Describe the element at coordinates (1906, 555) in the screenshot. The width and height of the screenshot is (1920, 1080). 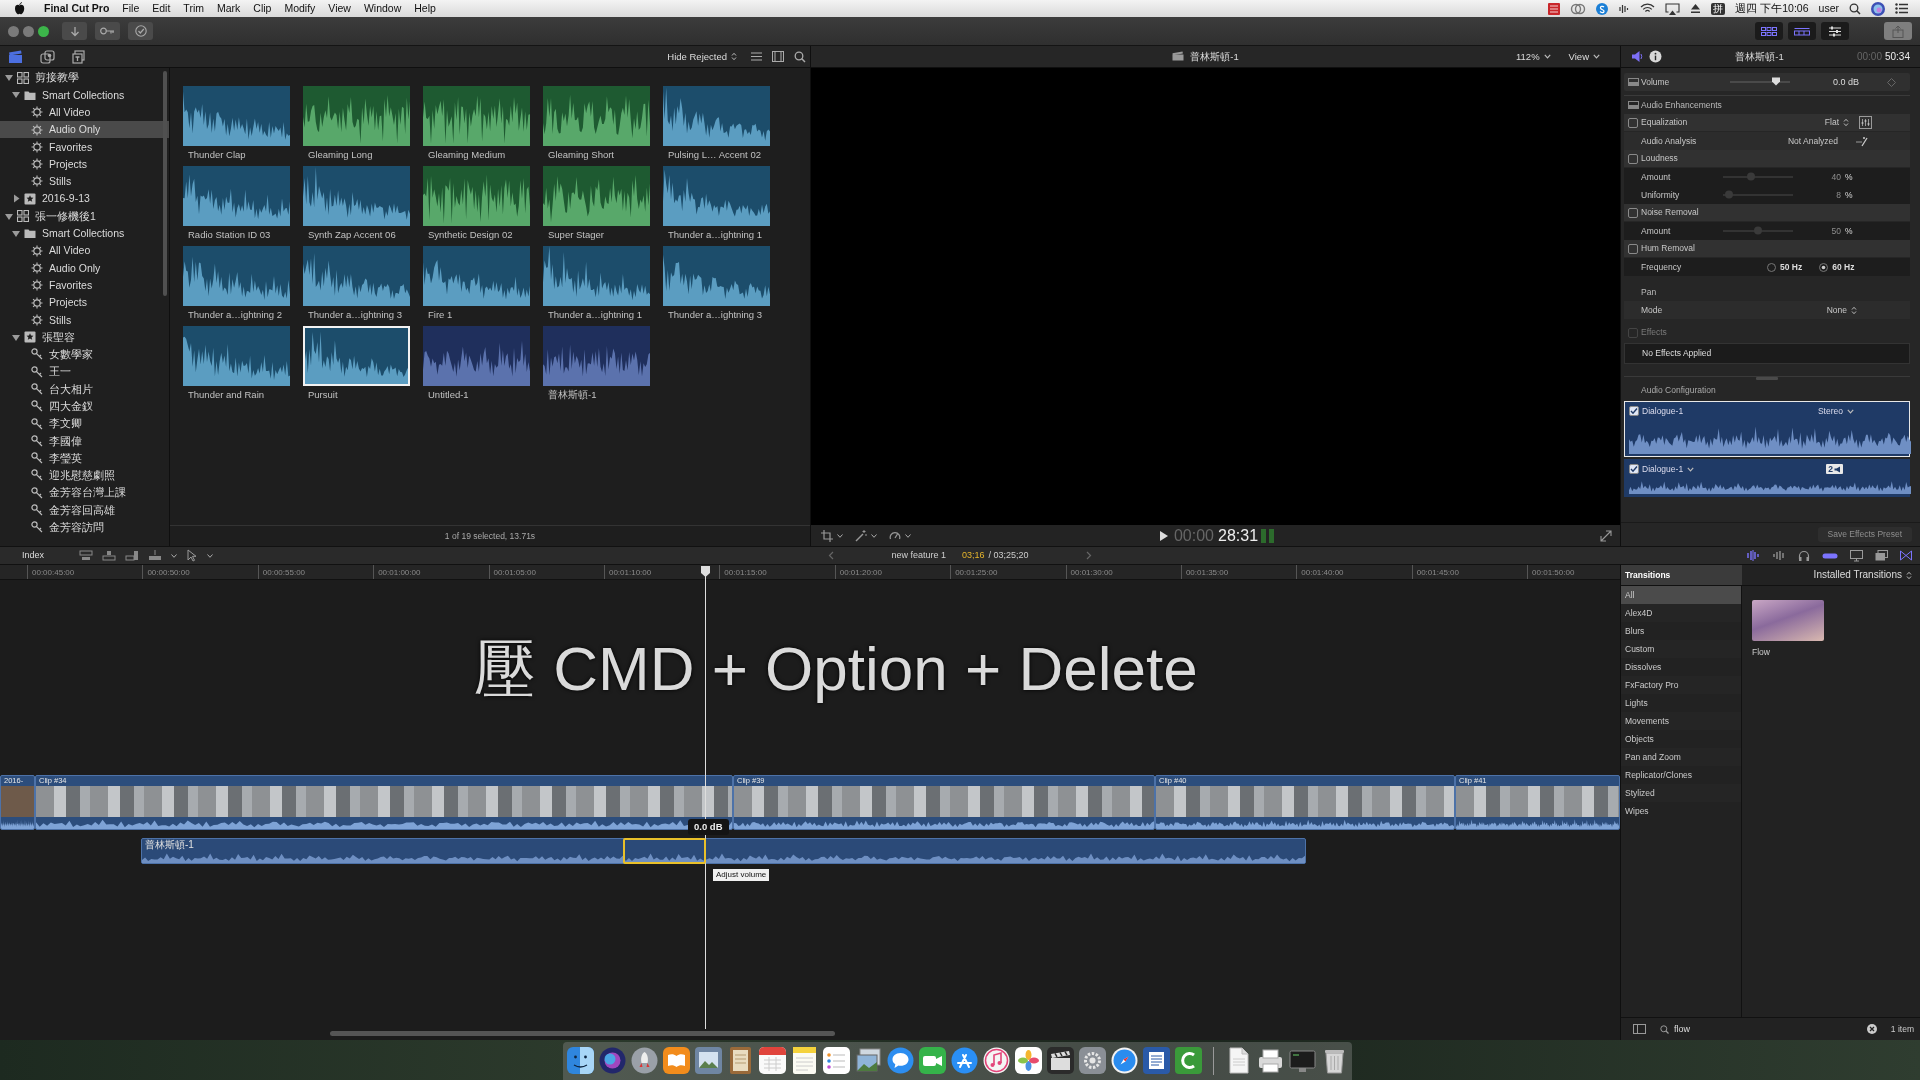
I see `bowtie-icon` at that location.